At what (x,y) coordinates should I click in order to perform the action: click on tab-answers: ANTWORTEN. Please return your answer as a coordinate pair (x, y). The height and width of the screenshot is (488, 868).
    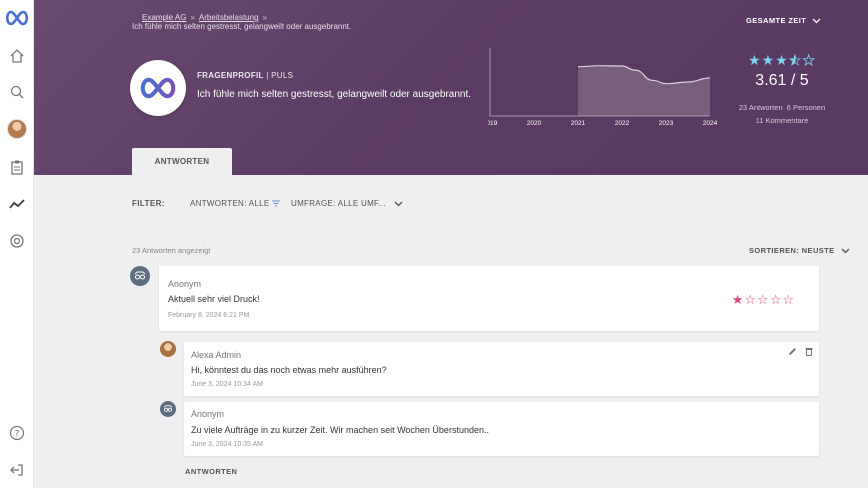
    Looking at the image, I should click on (182, 161).